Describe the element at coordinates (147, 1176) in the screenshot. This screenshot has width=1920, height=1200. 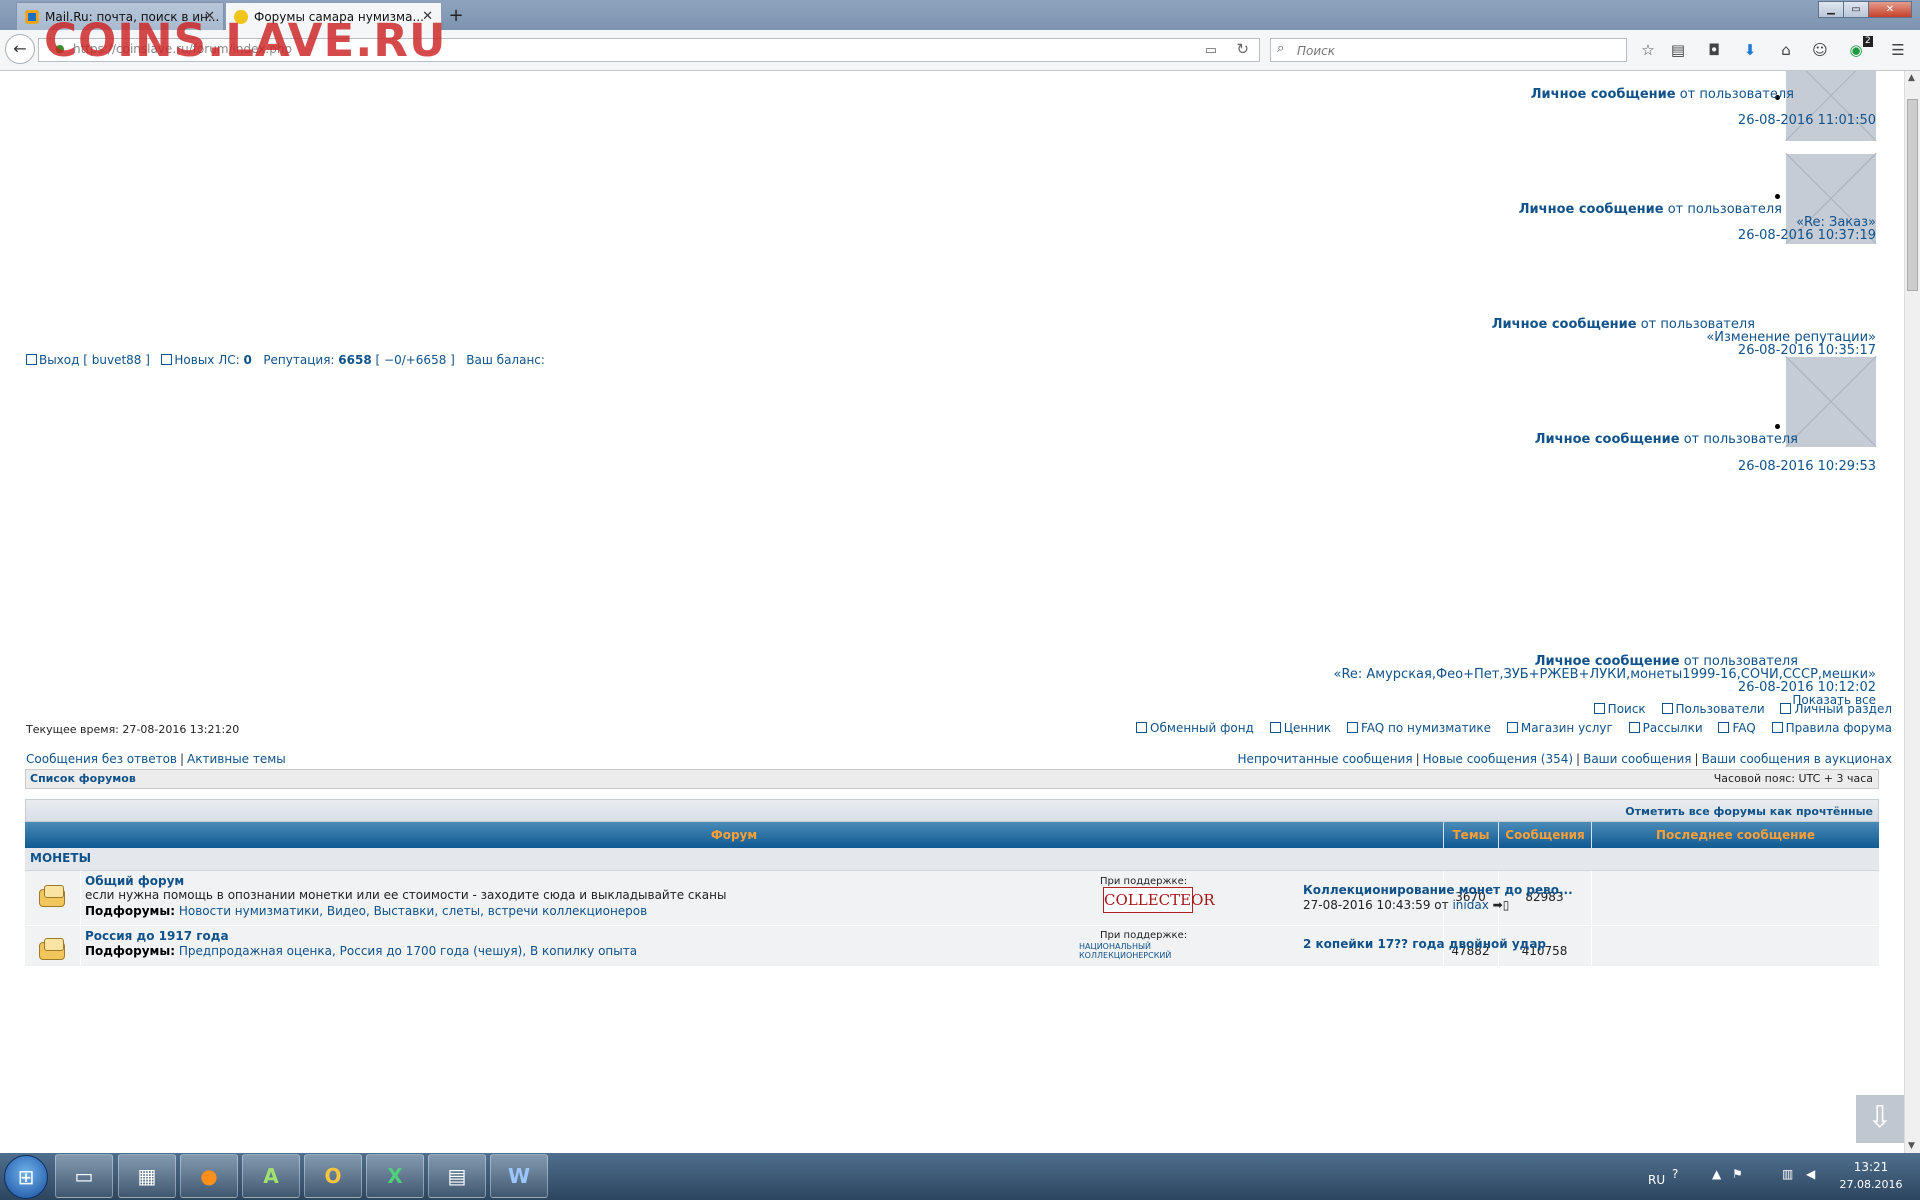
I see `app-taskbar-icon: ▦` at that location.